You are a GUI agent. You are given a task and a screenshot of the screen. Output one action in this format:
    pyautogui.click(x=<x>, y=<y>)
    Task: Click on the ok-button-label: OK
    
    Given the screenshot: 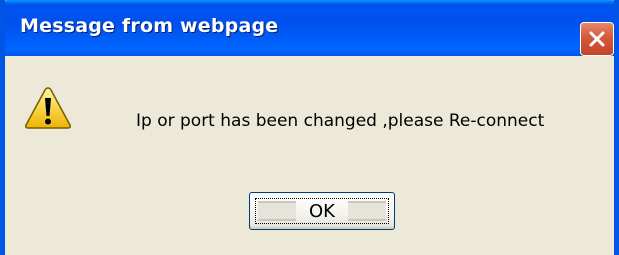 What is the action you would take?
    pyautogui.click(x=322, y=211)
    